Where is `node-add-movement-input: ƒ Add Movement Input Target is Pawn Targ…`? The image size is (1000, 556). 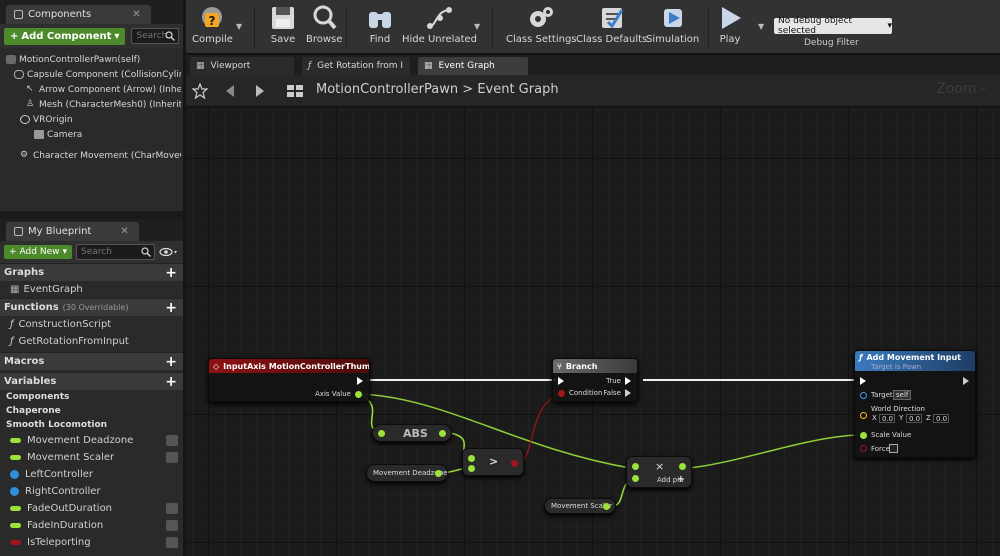
node-add-movement-input: ƒ Add Movement Input Target is Pawn Targ… is located at coordinates (915, 404).